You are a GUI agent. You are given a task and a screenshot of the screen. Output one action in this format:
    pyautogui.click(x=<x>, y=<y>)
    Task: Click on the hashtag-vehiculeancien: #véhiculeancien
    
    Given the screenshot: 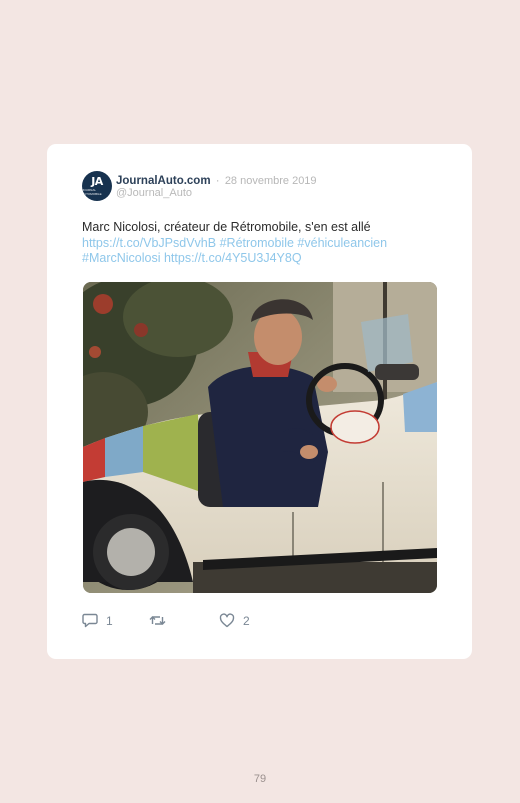 What is the action you would take?
    pyautogui.click(x=342, y=243)
    